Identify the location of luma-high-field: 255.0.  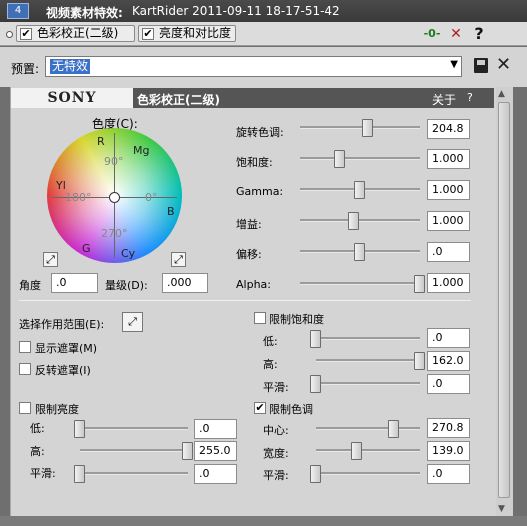
(215, 451).